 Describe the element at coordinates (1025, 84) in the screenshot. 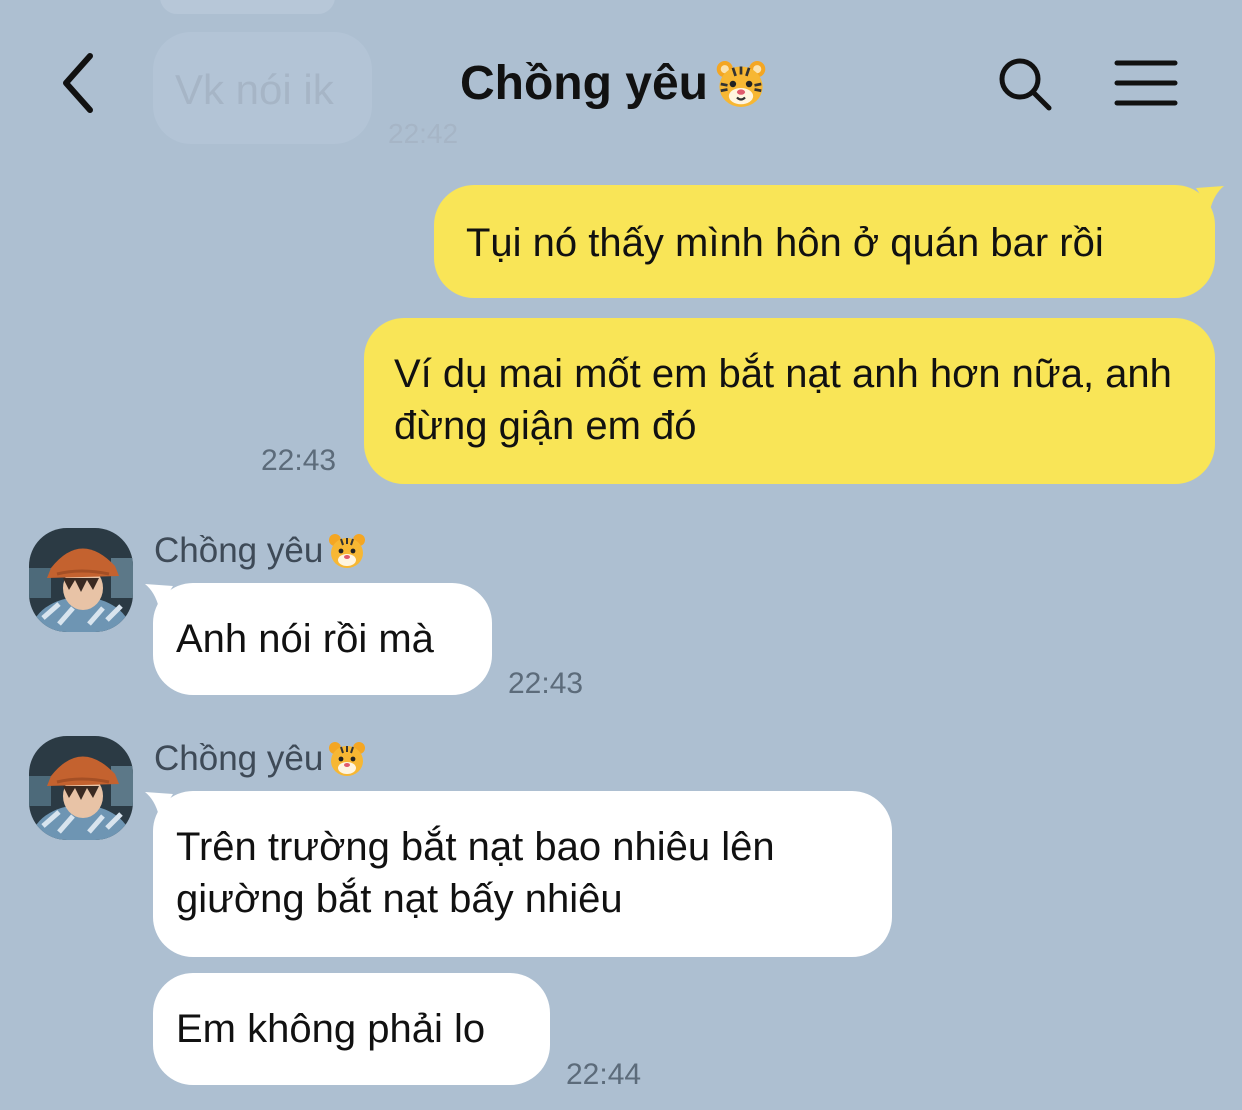

I see `search-icon` at that location.